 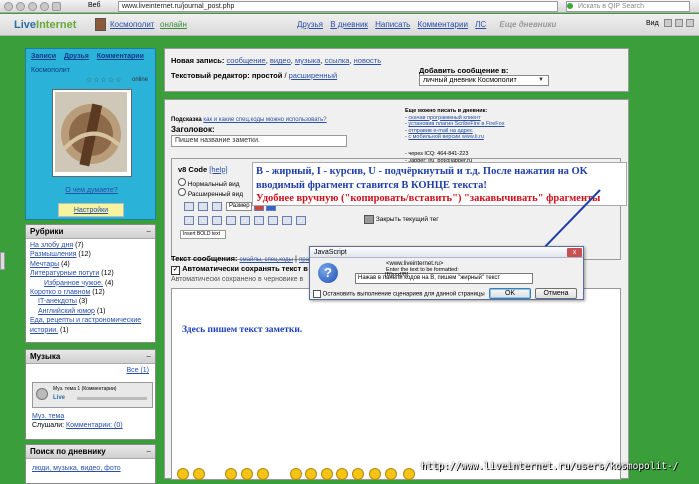 What do you see at coordinates (92, 133) in the screenshot?
I see `profile-avatar` at bounding box center [92, 133].